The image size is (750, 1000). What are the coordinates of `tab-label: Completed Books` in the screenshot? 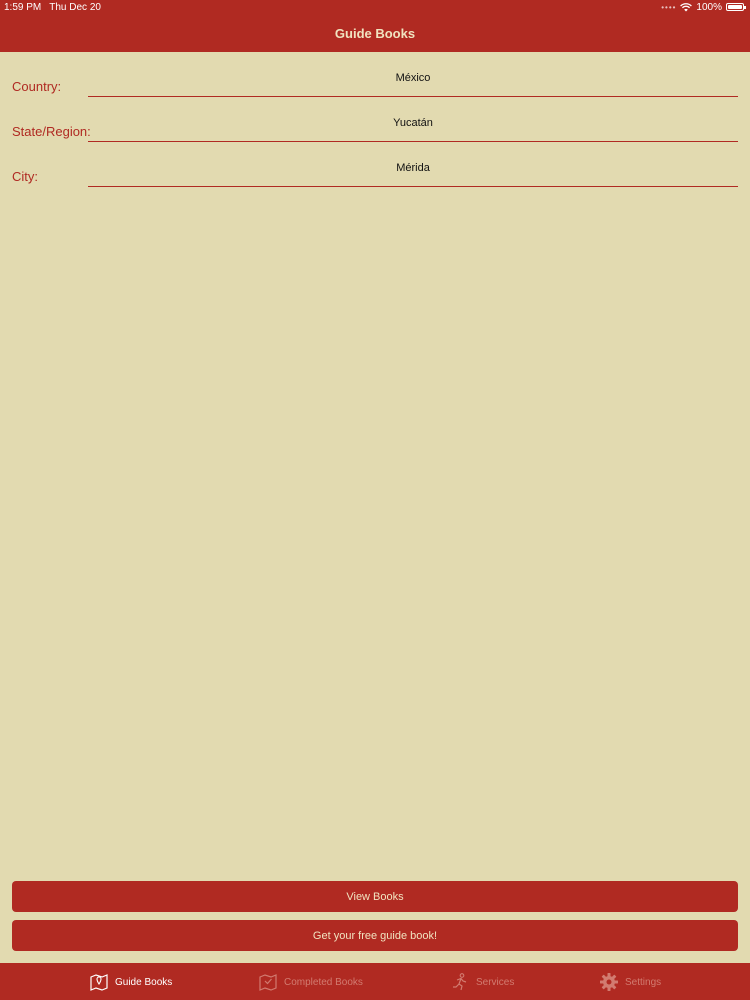 It's located at (323, 982).